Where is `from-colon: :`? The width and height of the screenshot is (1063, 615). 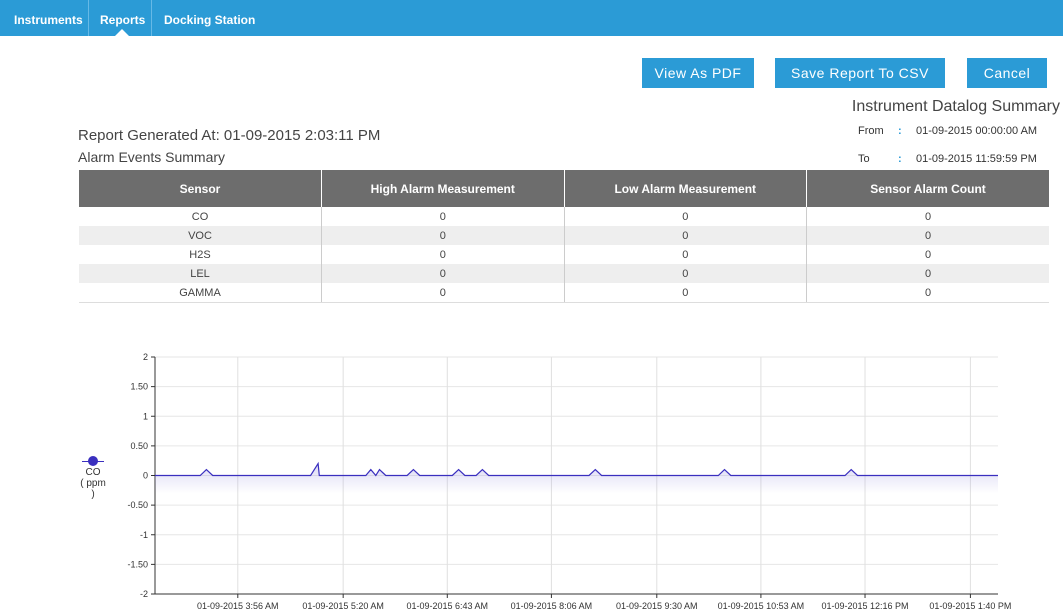
from-colon: : is located at coordinates (900, 131).